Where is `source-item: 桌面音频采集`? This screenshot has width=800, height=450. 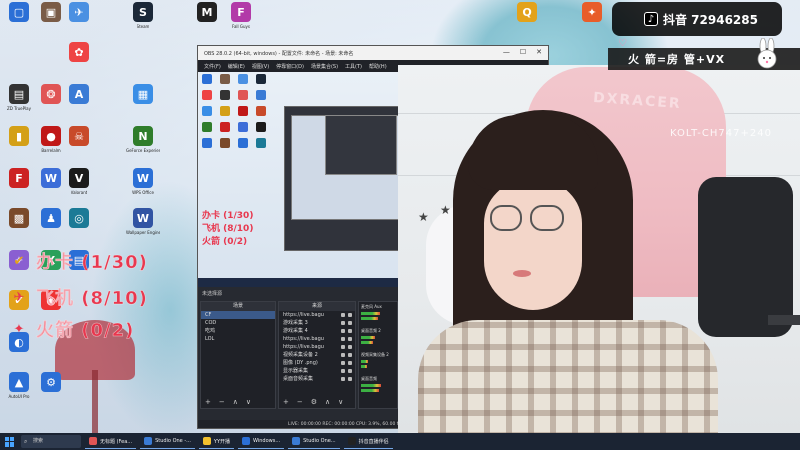 source-item: 桌面音频采集 is located at coordinates (317, 379).